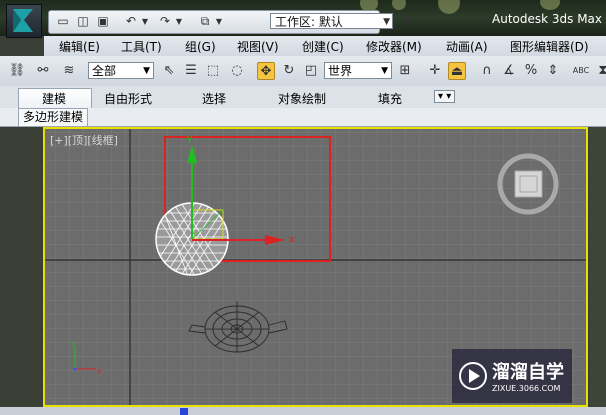 The width and height of the screenshot is (606, 415). I want to click on tab-object-paint: 对象绘制, so click(302, 98).